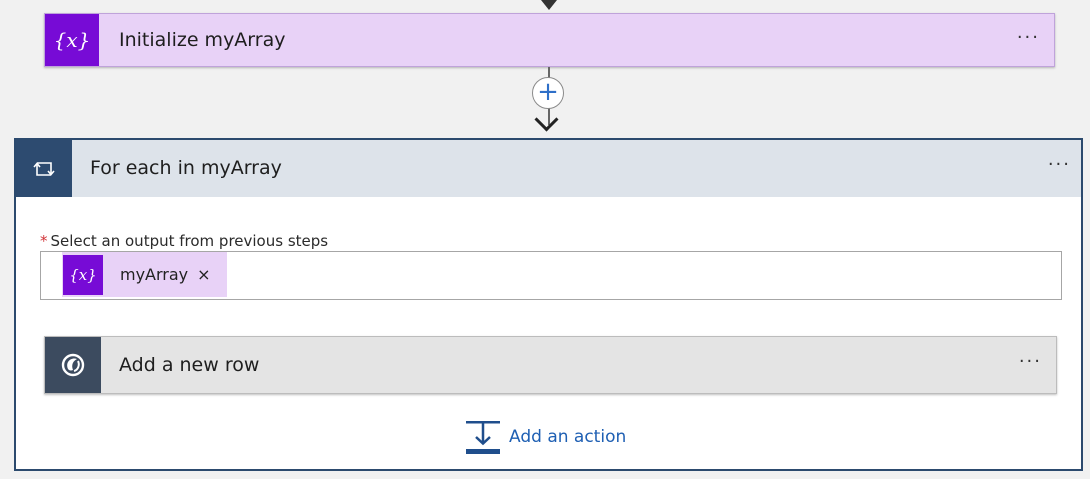  What do you see at coordinates (154, 274) in the screenshot?
I see `token-label: myArray` at bounding box center [154, 274].